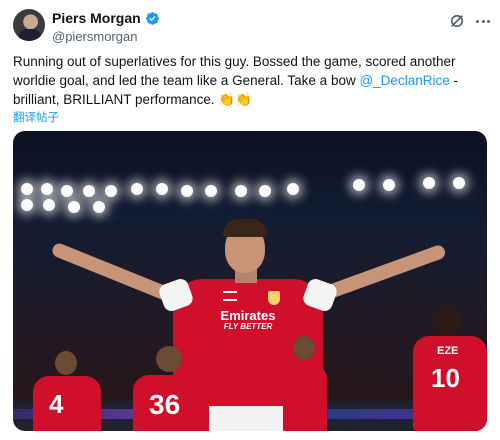 This screenshot has height=440, width=500. I want to click on translate-post-link: 翻译帖子, so click(36, 117).